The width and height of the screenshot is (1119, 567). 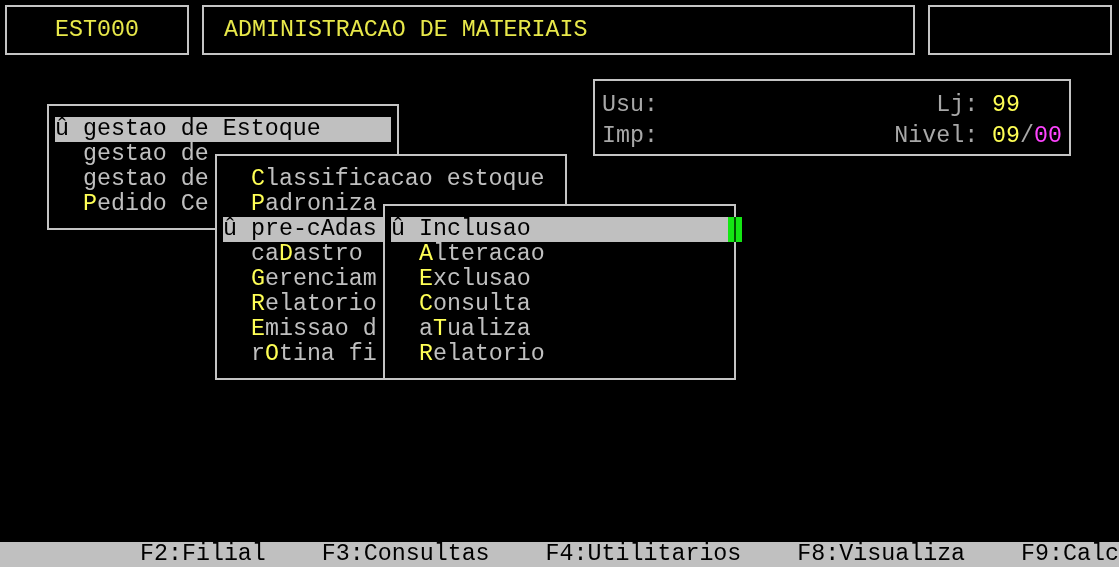 What do you see at coordinates (936, 137) in the screenshot?
I see `level-label: Nivel:` at bounding box center [936, 137].